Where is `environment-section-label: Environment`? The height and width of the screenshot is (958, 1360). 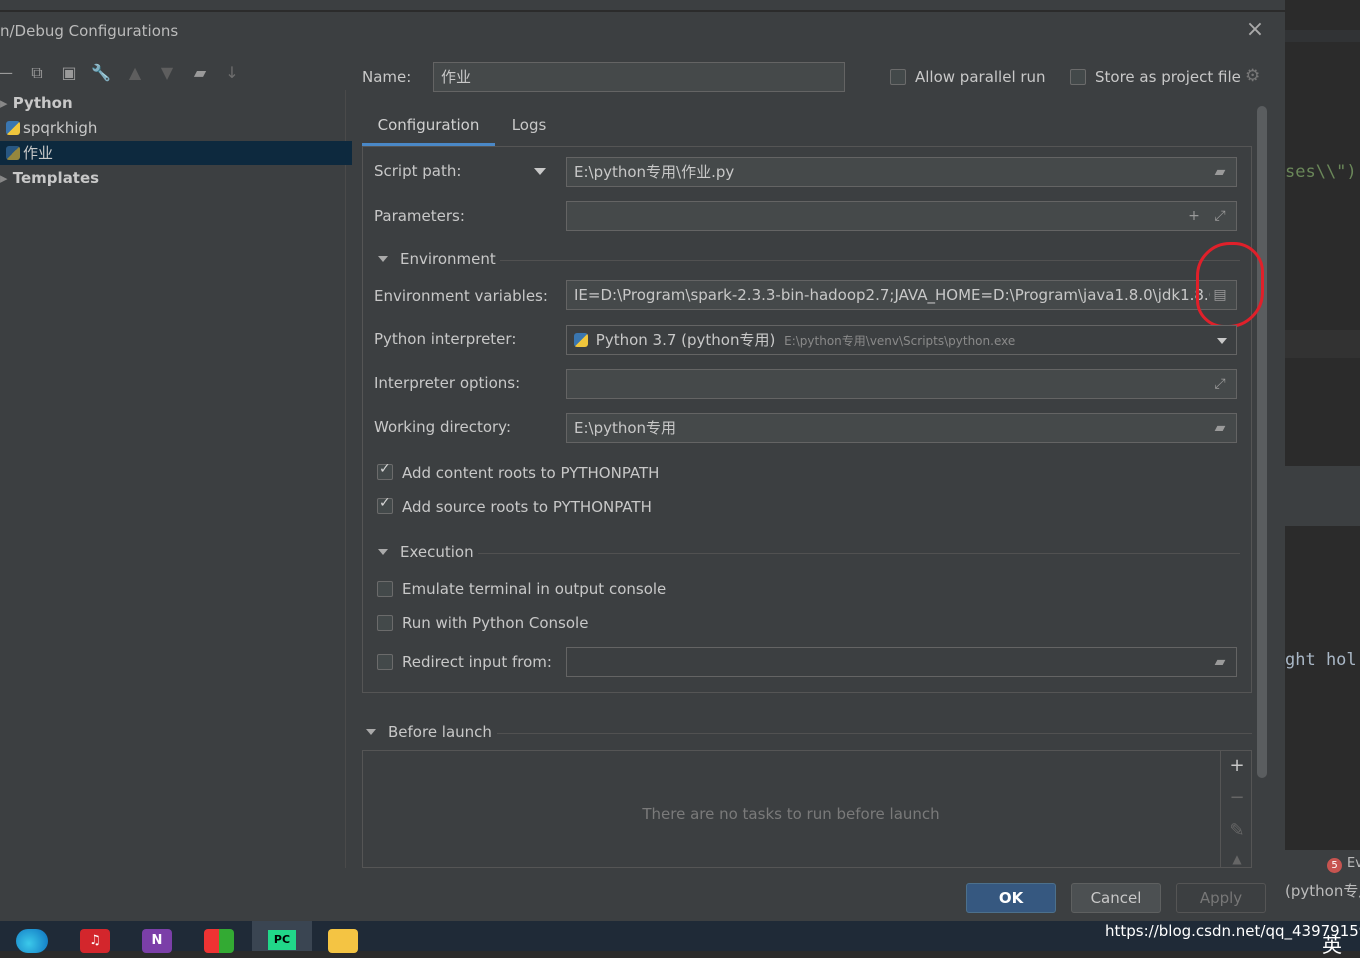
environment-section-label: Environment is located at coordinates (448, 259).